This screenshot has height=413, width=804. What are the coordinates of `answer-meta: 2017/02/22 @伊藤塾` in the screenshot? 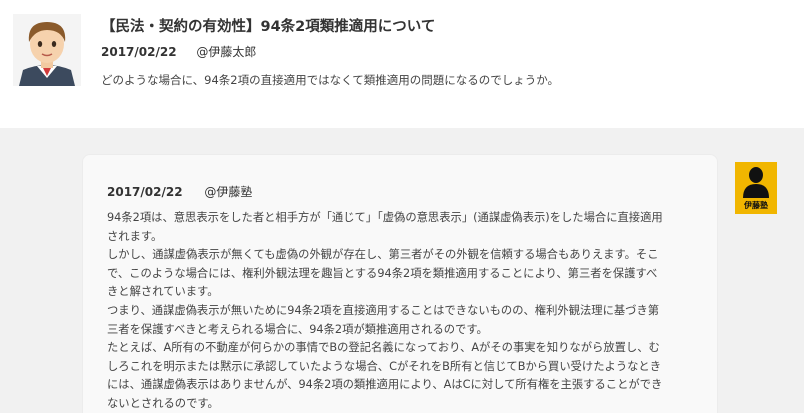 It's located at (179, 191).